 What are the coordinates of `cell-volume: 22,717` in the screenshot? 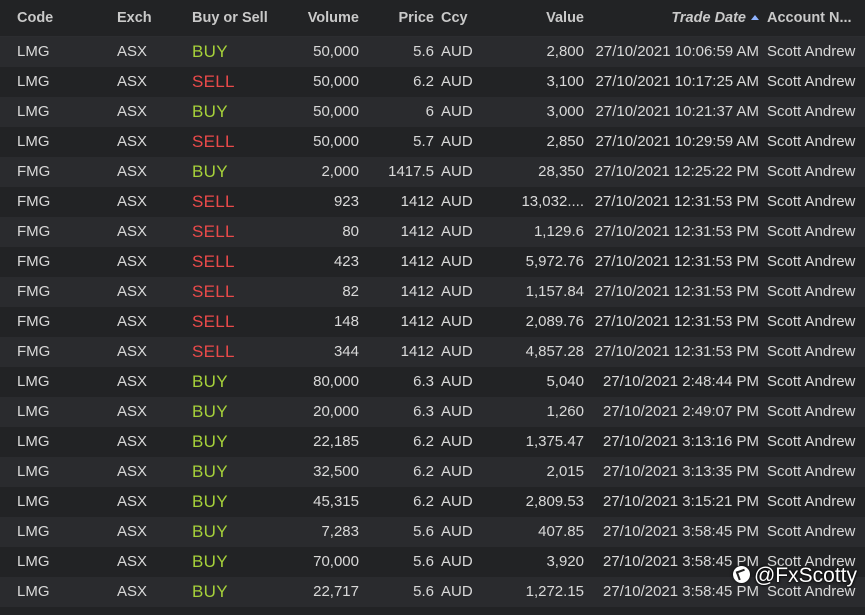 It's located at (336, 591).